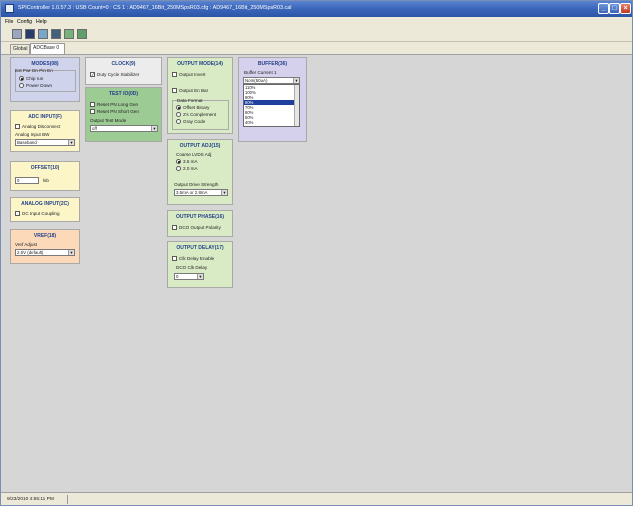 The image size is (633, 506). What do you see at coordinates (41, 22) in the screenshot?
I see `menu-help: Help` at bounding box center [41, 22].